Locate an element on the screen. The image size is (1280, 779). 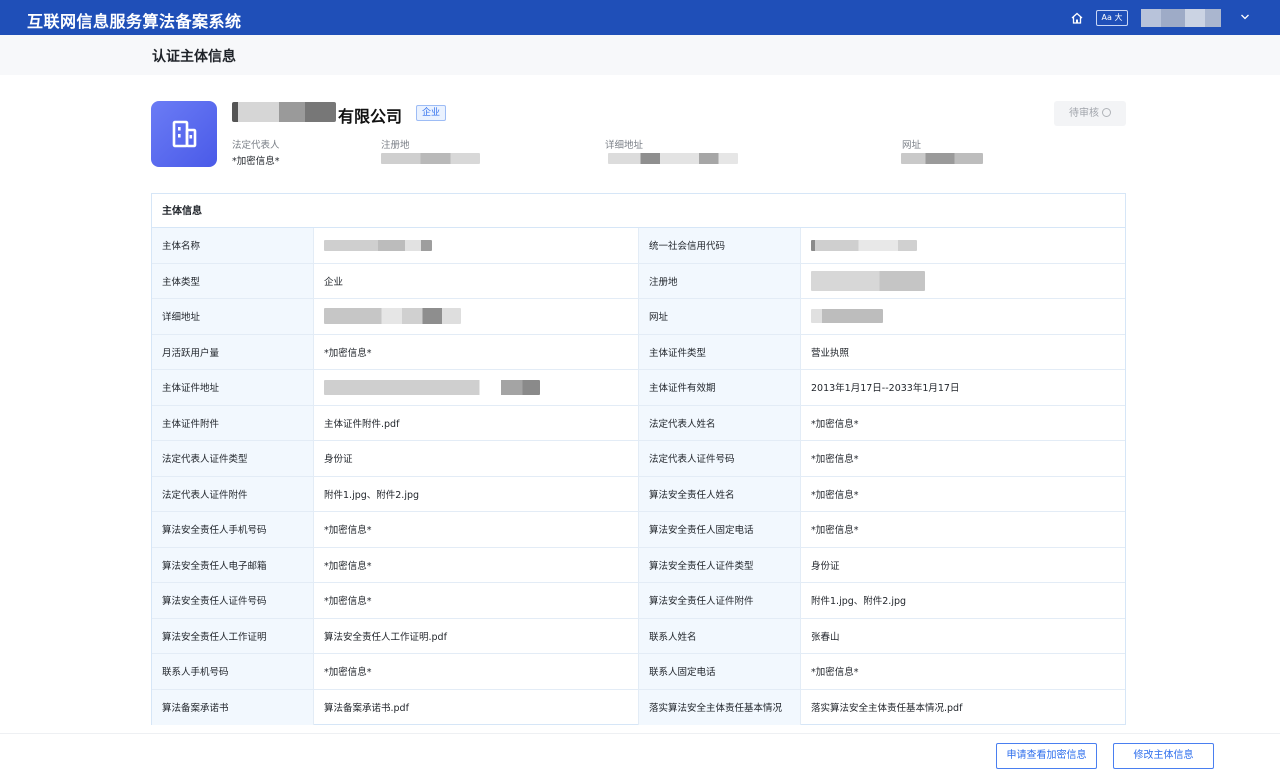
entity-logo is located at coordinates (184, 134).